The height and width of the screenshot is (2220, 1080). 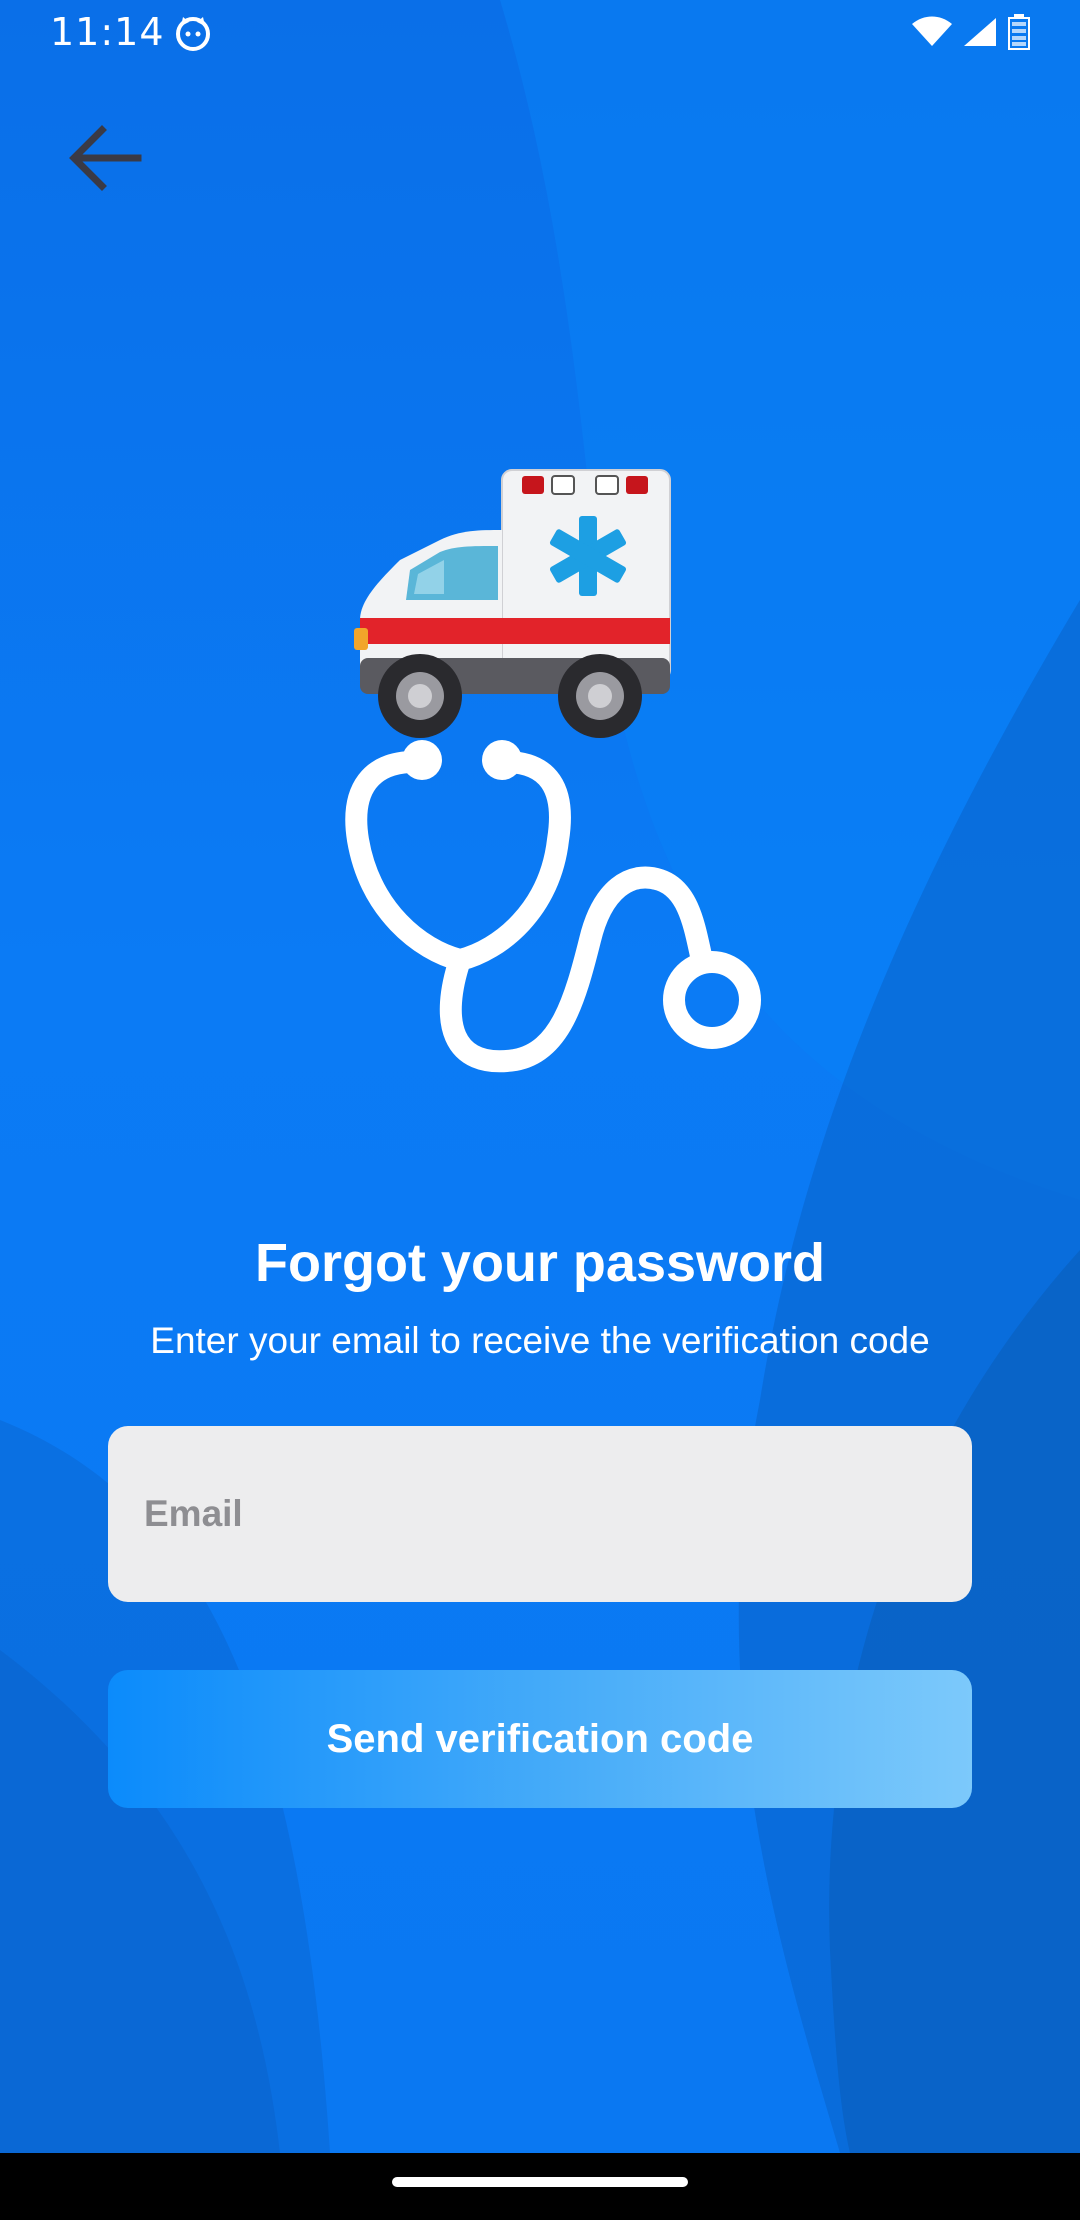 I want to click on stethoscope-icon, so click(x=529, y=911).